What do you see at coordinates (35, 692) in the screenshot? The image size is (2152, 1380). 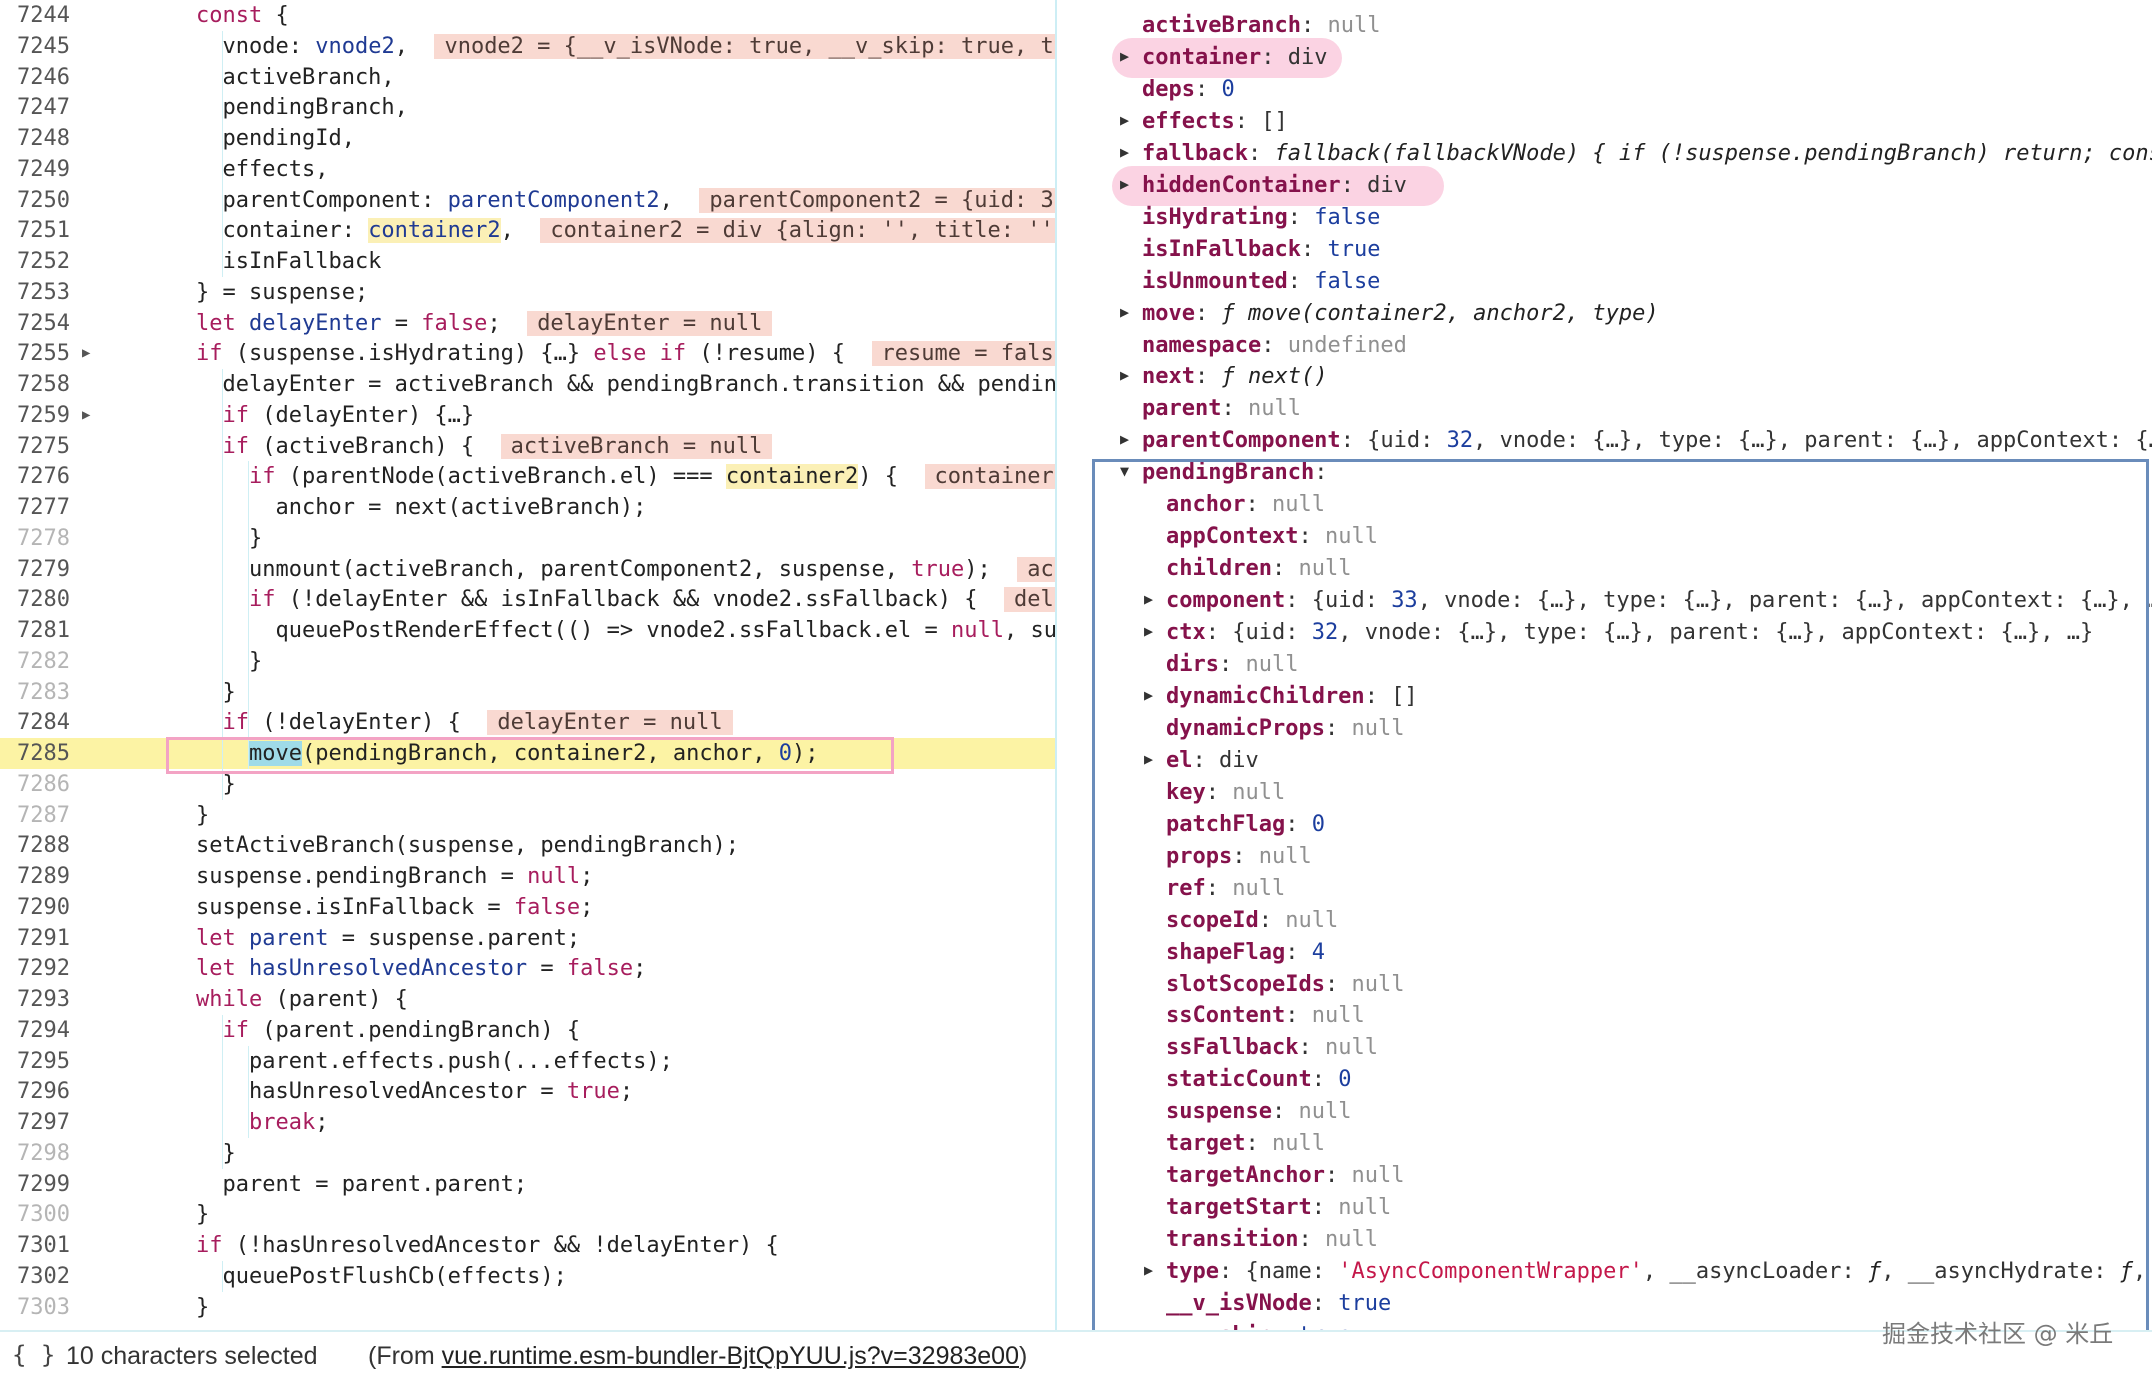 I see `line-number: 7283` at bounding box center [35, 692].